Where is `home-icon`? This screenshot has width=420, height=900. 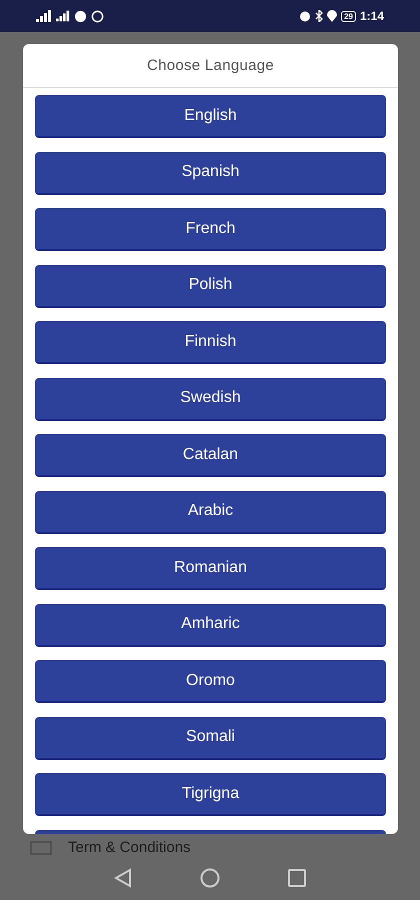
home-icon is located at coordinates (210, 878).